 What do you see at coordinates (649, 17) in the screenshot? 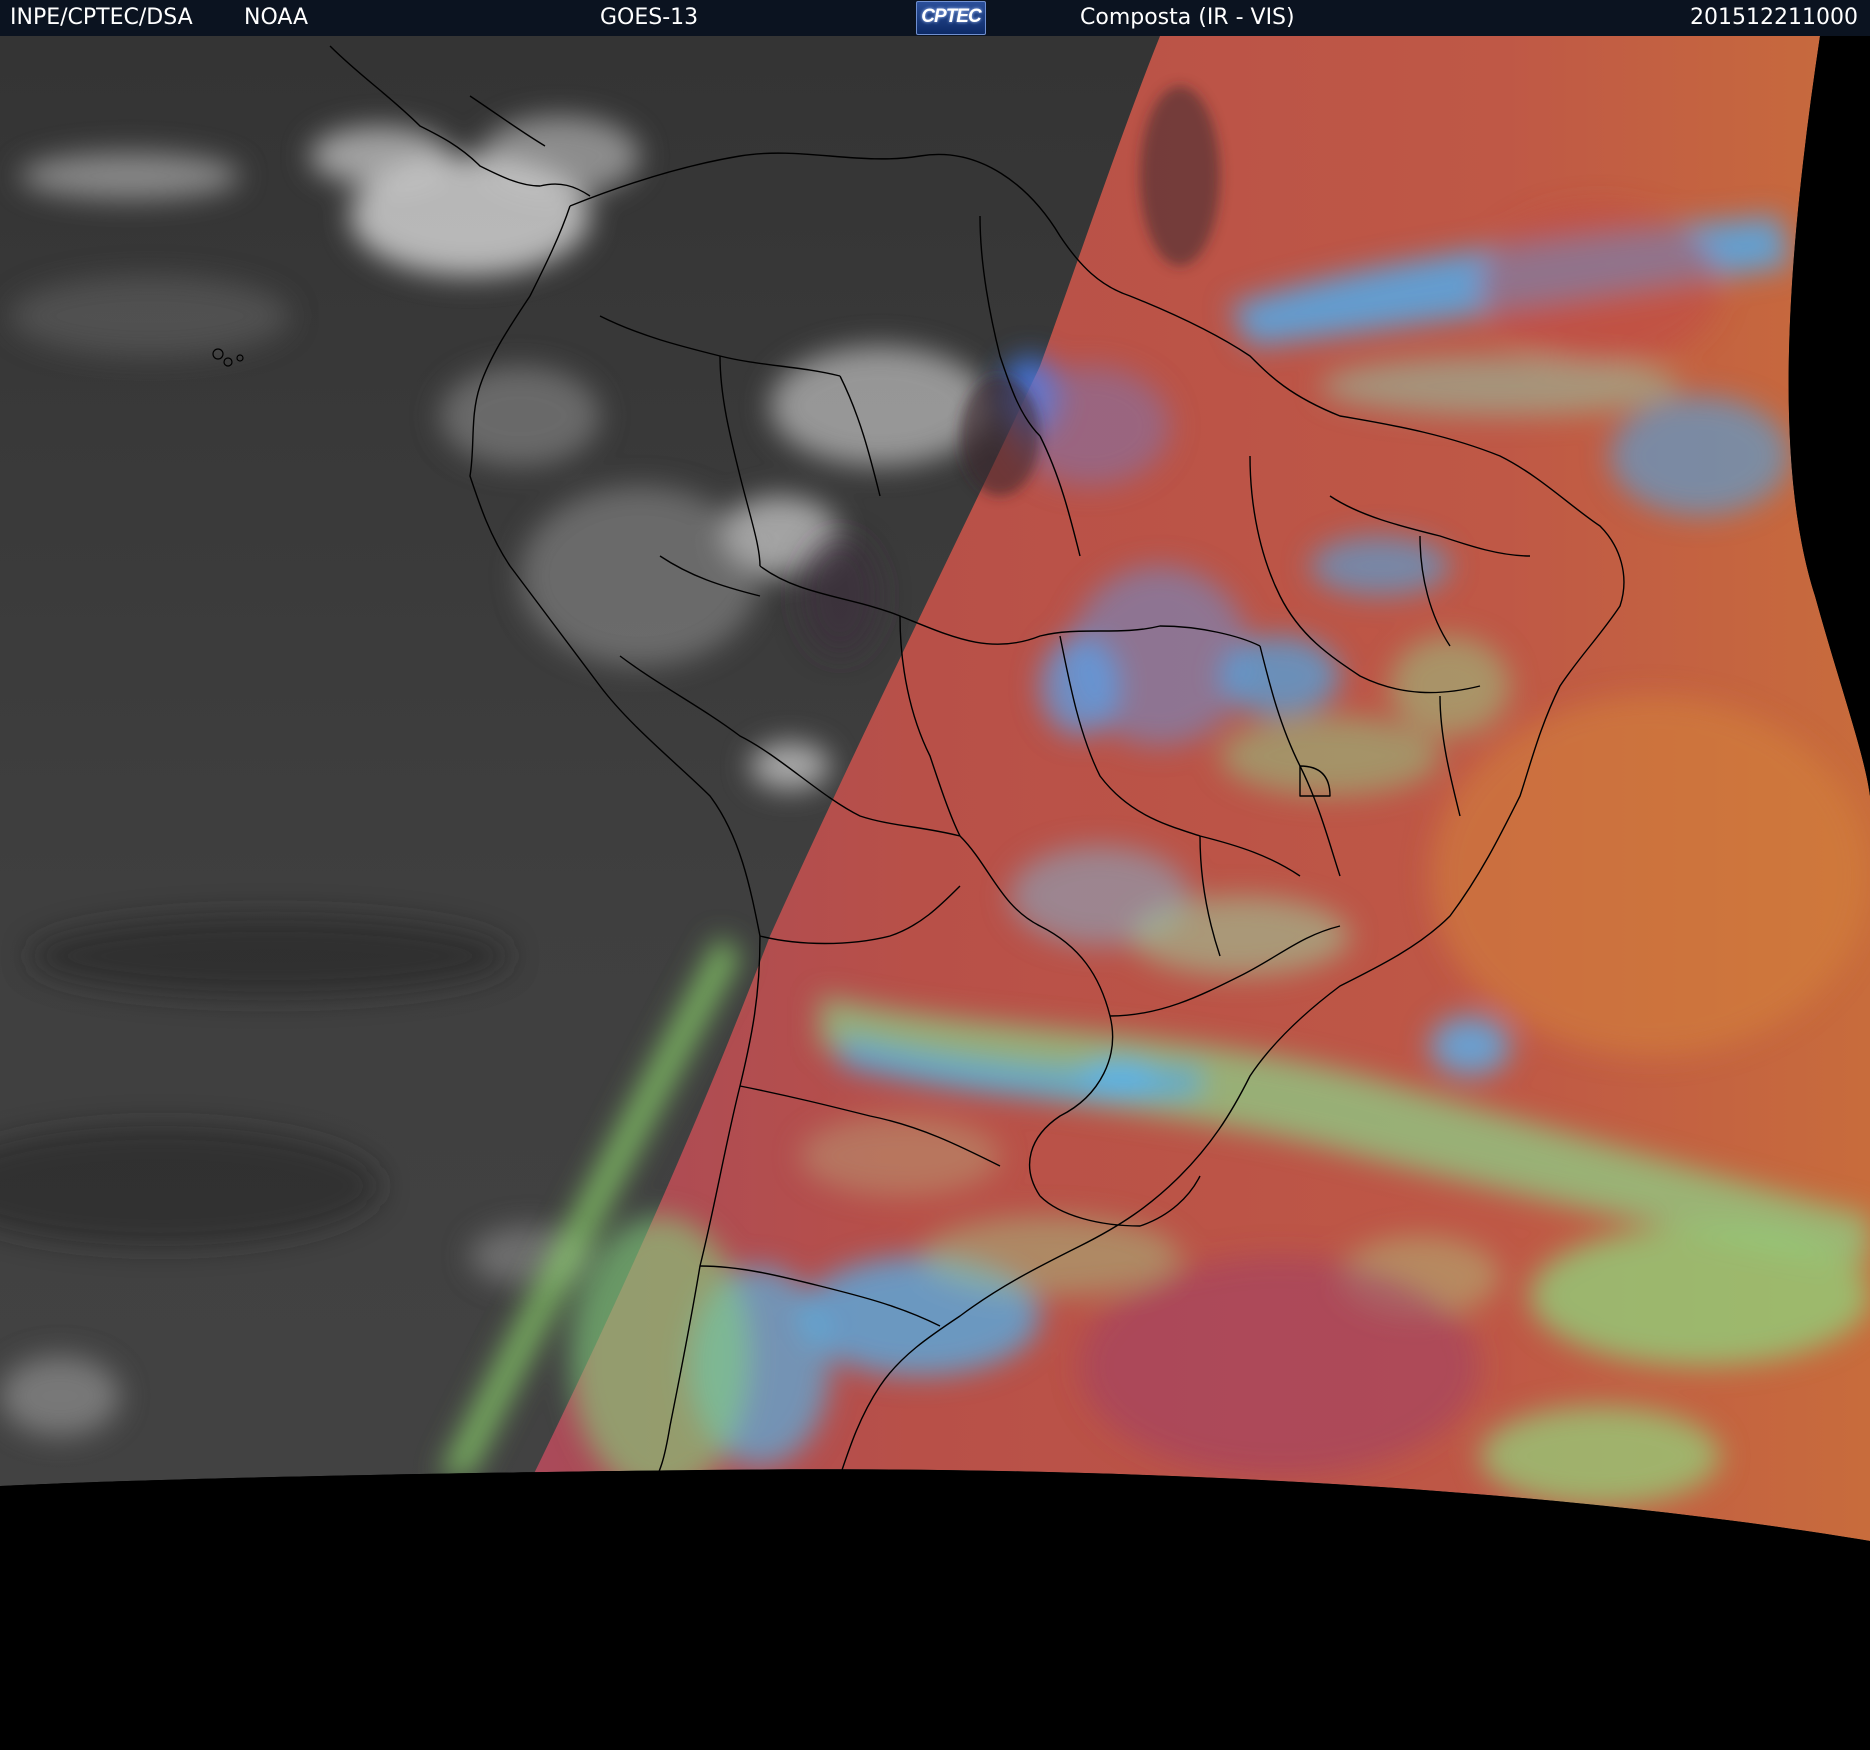
I see `satellite-label: GOES-13` at bounding box center [649, 17].